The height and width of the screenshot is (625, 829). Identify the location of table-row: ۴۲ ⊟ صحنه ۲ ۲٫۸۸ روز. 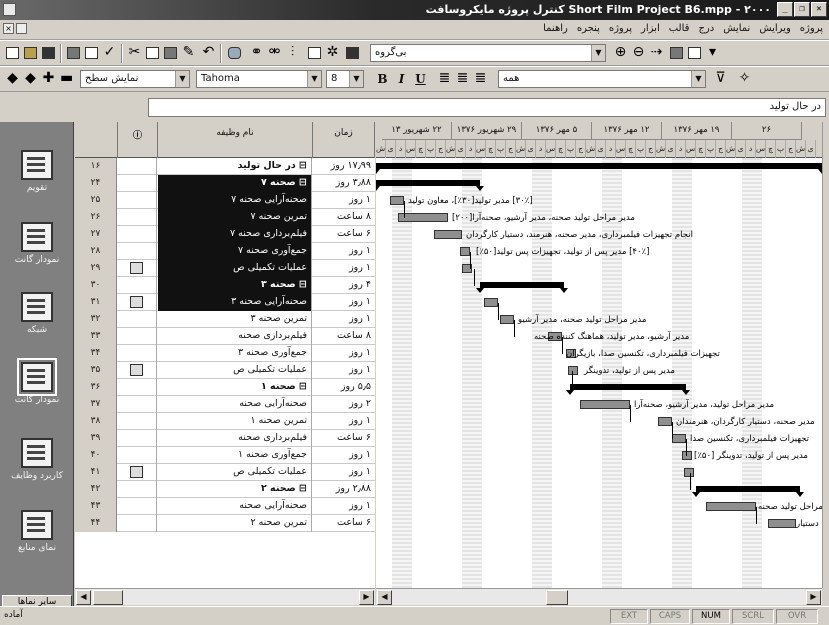
(225, 489).